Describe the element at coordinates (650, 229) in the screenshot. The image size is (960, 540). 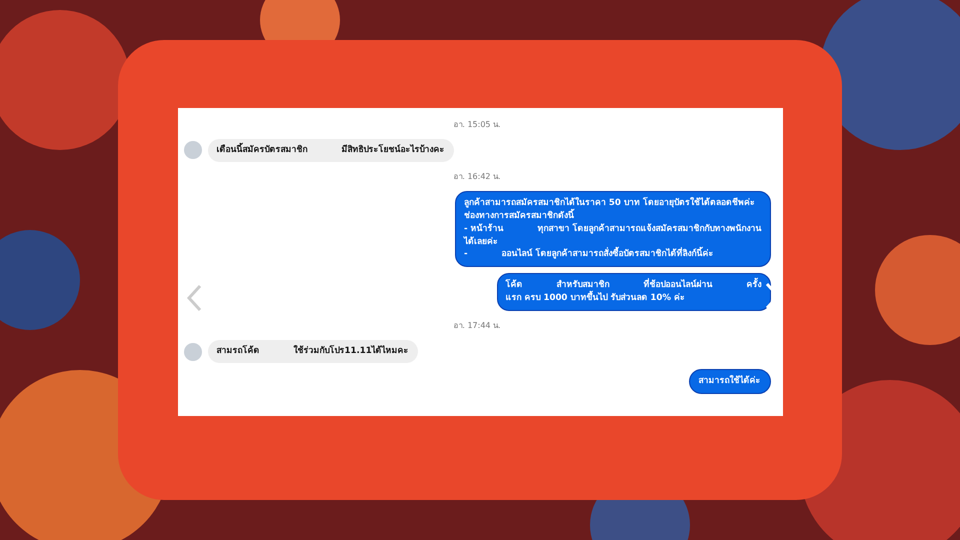
I see `message-text: ทุกสาขา โดยลูกค้าสามารถแจ้งสมัครสมาชิกกับทางพนักงาน` at that location.